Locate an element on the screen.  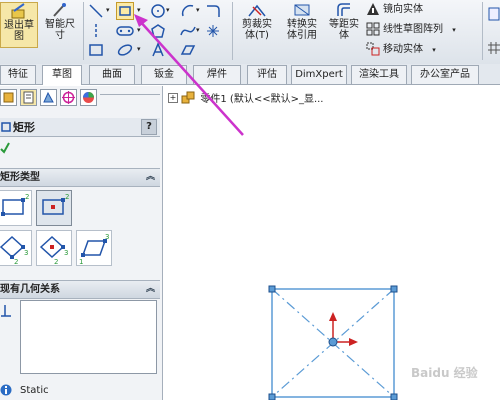
annotation-overlay is located at coordinates (189, 75).